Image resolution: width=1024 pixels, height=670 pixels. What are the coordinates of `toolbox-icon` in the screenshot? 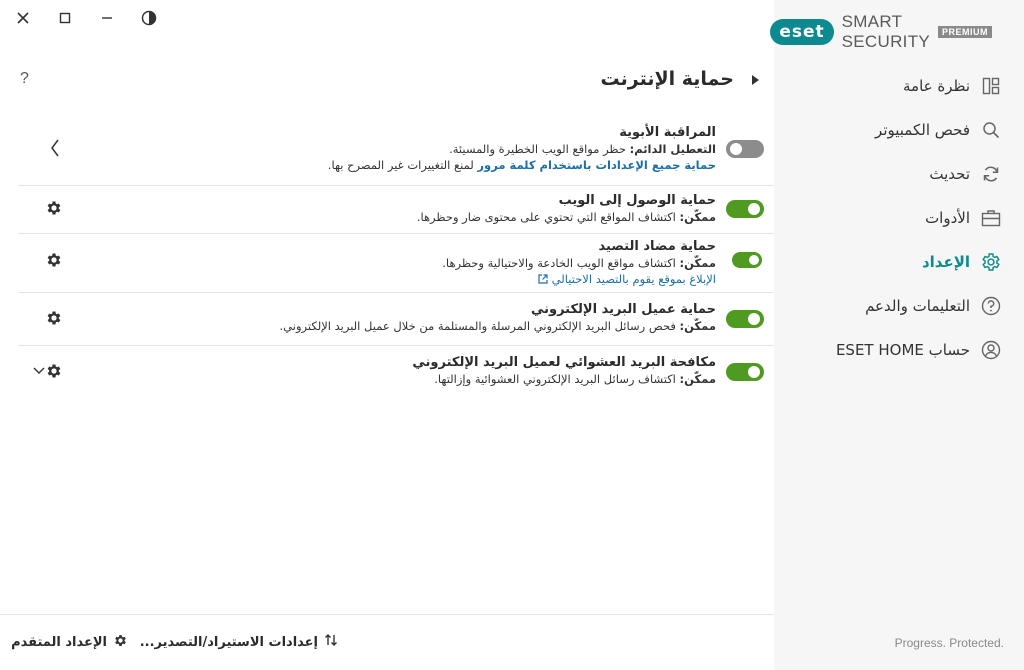 It's located at (991, 218).